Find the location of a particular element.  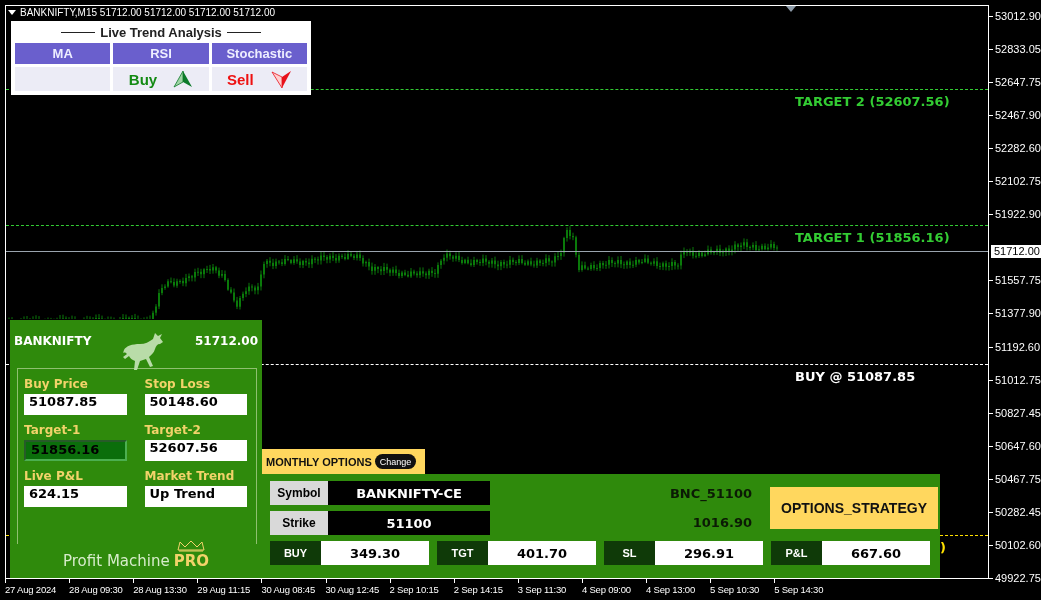

time-label: 5 Sep 10:30 is located at coordinates (735, 589).